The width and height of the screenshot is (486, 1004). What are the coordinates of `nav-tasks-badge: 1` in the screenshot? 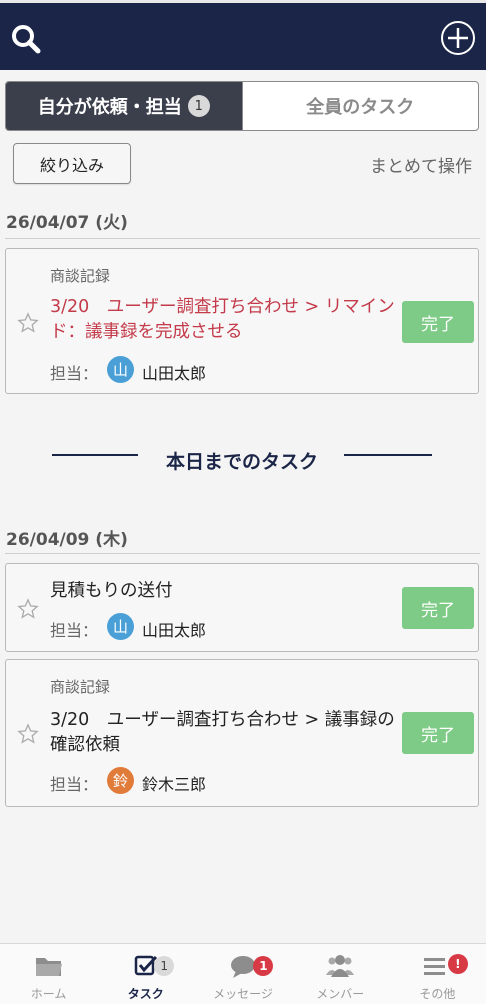 It's located at (164, 966).